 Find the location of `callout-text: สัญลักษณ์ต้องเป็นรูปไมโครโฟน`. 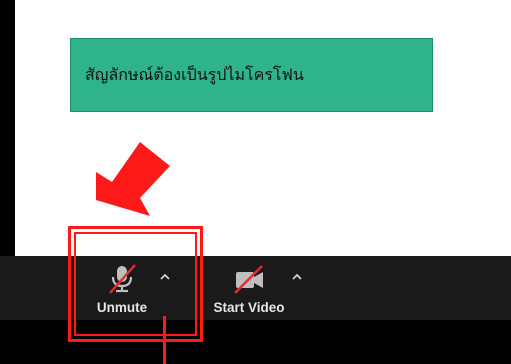

callout-text: สัญลักษณ์ต้องเป็นรูปไมโครโฟน is located at coordinates (194, 74).